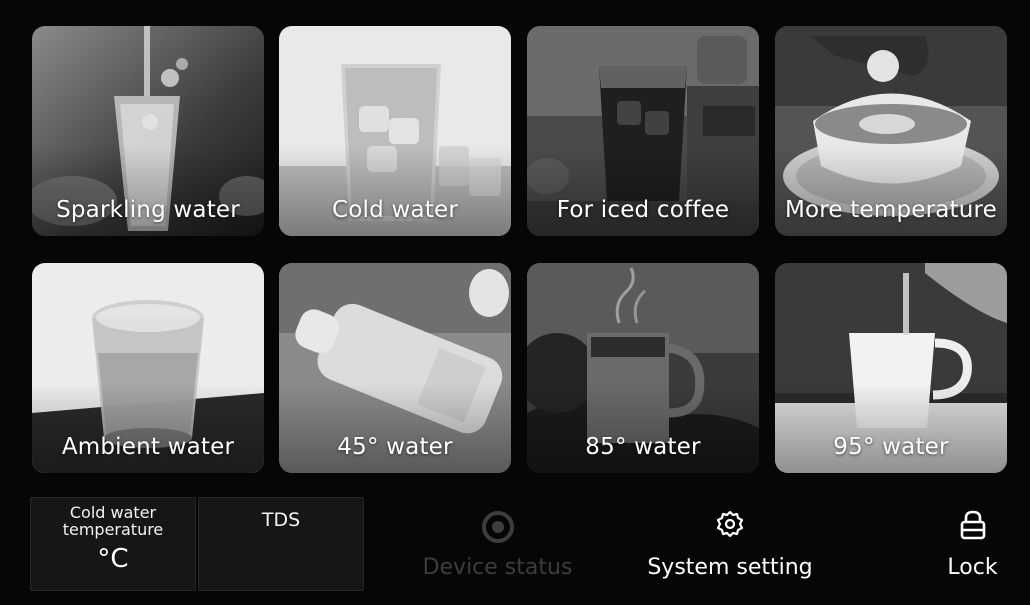  I want to click on cold-water-temperature-panel: Cold water temperature °C, so click(113, 544).